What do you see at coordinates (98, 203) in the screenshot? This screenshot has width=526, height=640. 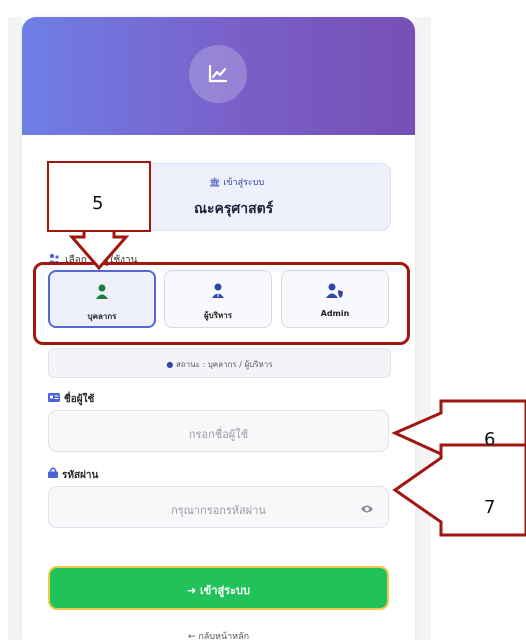 I see `annotation-5: 5` at bounding box center [98, 203].